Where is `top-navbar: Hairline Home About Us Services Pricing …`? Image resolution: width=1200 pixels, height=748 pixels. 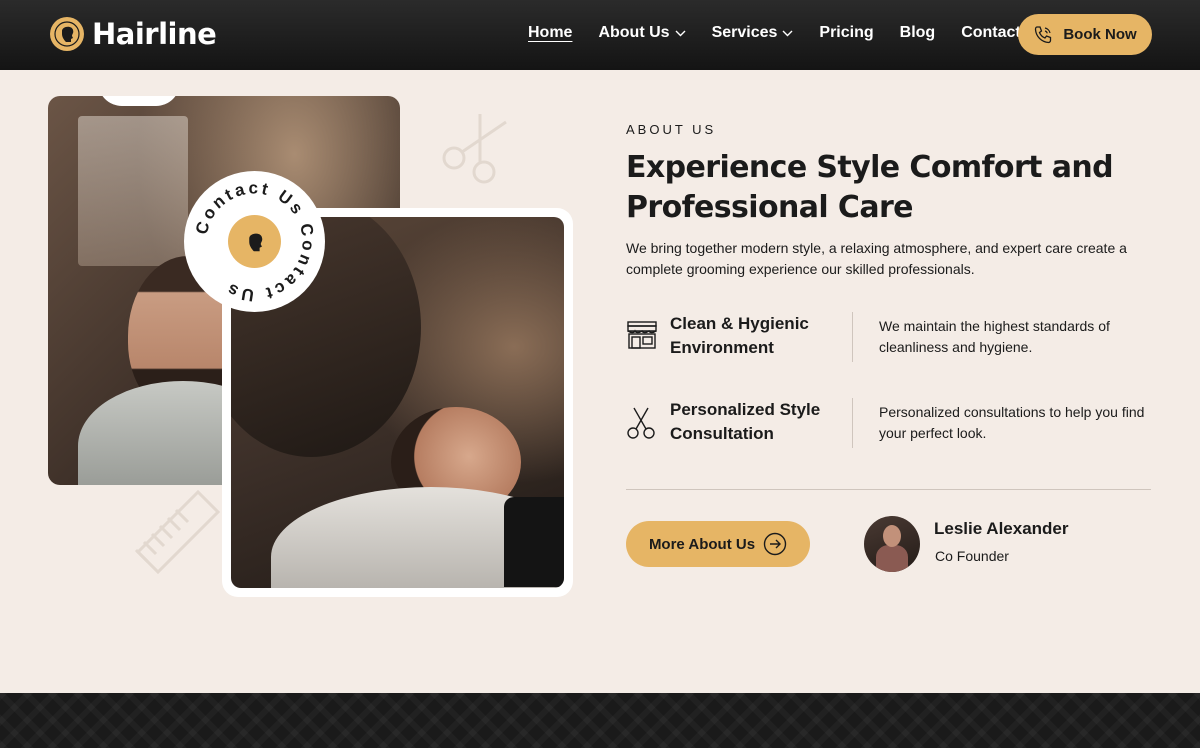
top-navbar: Hairline Home About Us Services Pricing … is located at coordinates (600, 35).